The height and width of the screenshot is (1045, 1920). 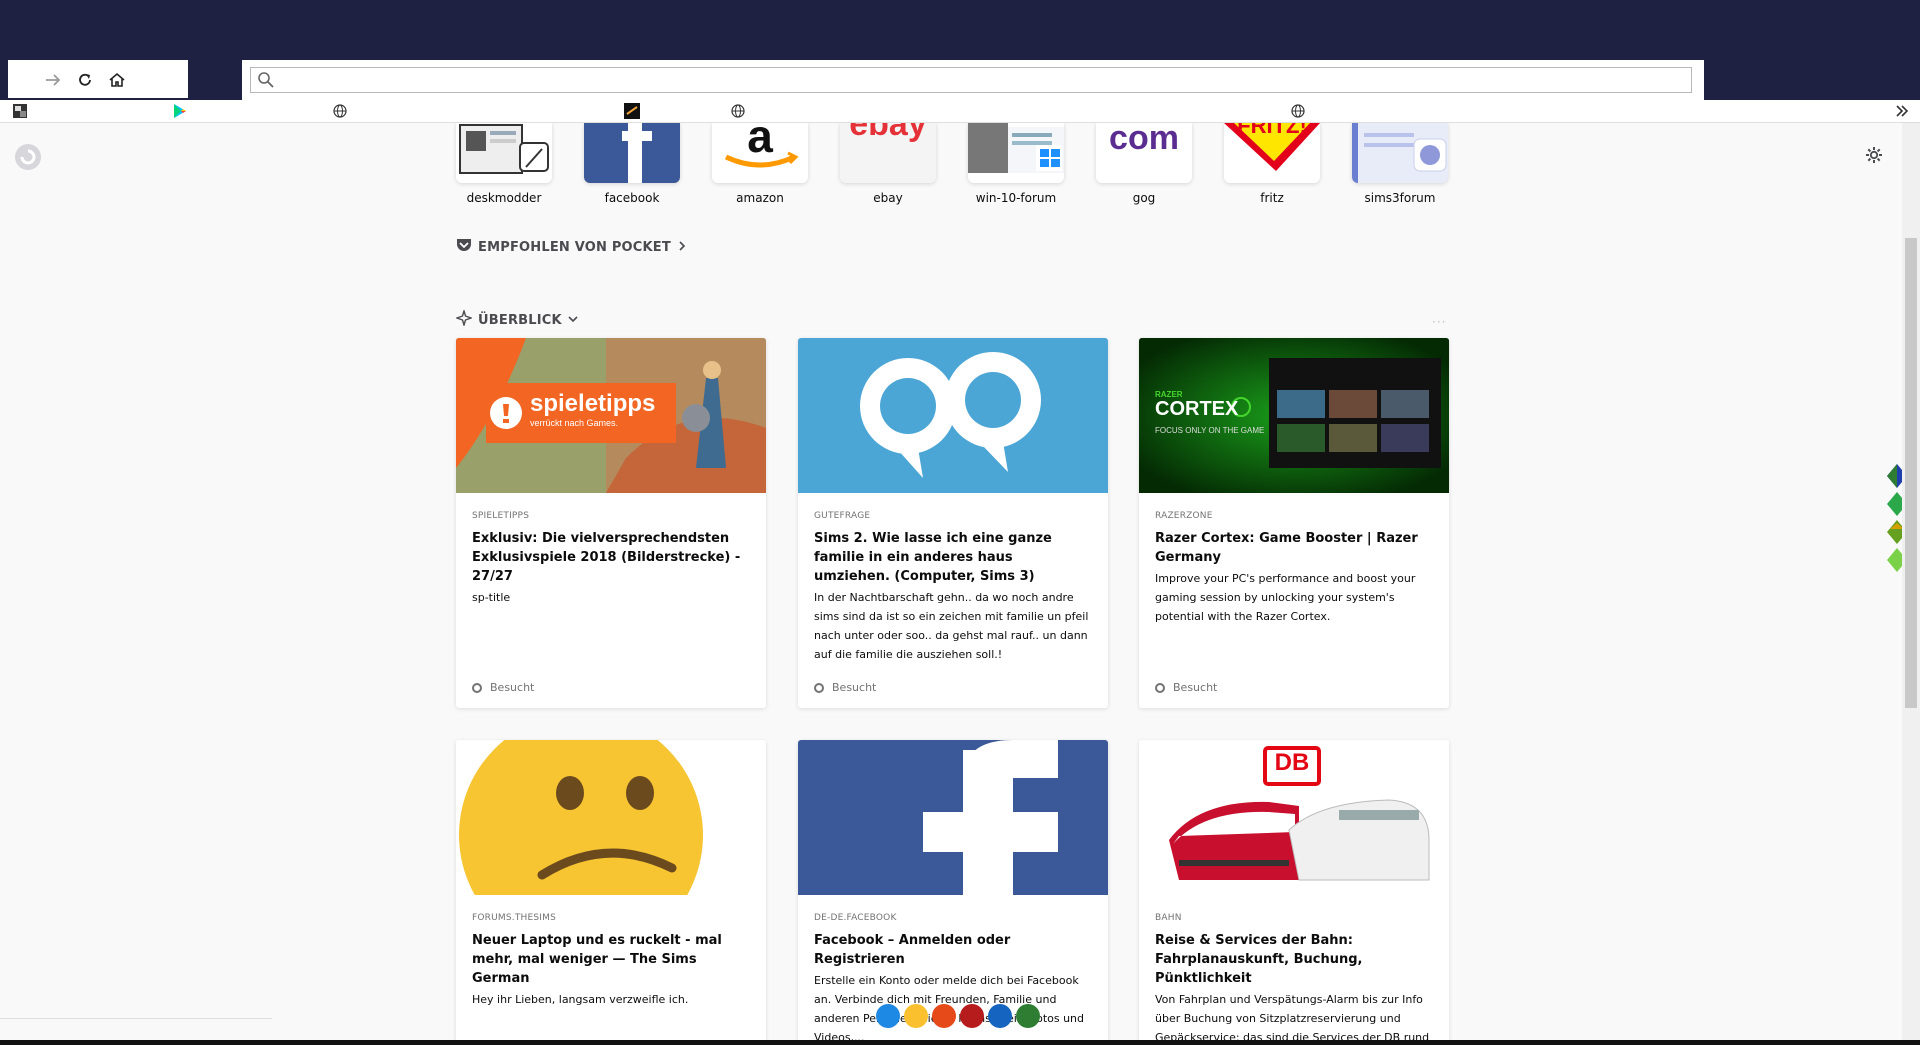 What do you see at coordinates (1294, 817) in the screenshot?
I see `card-image: DB` at bounding box center [1294, 817].